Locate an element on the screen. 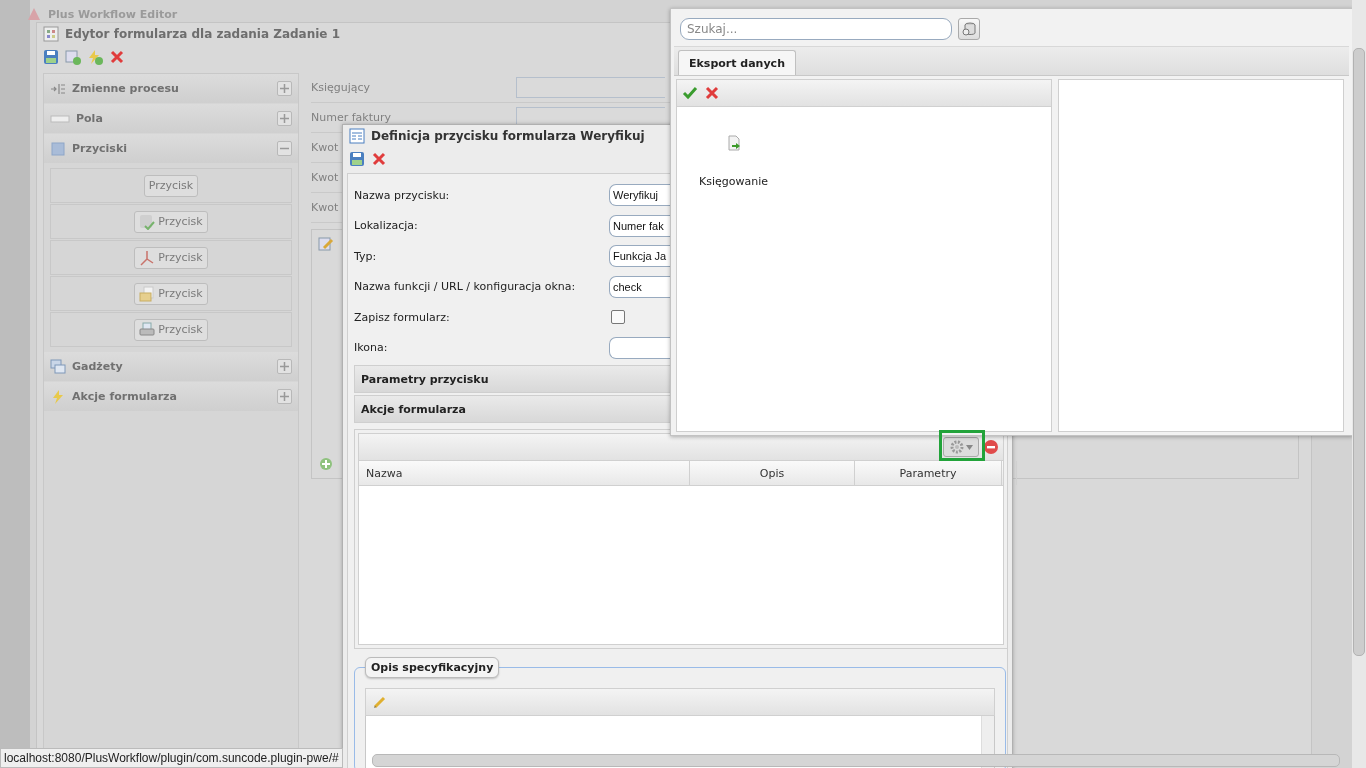 Image resolution: width=1366 pixels, height=768 pixels. folder-icon is located at coordinates (147, 293).